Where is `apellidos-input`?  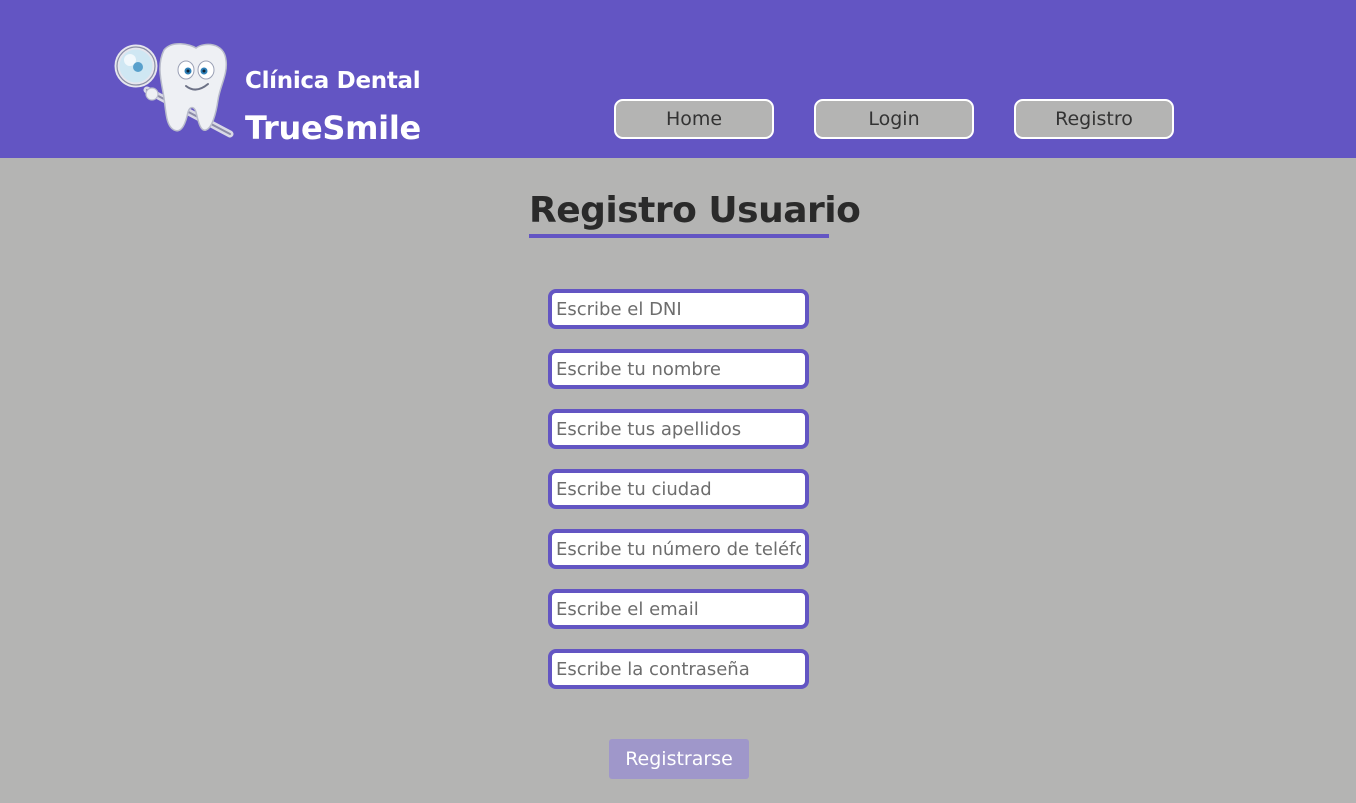 apellidos-input is located at coordinates (678, 429).